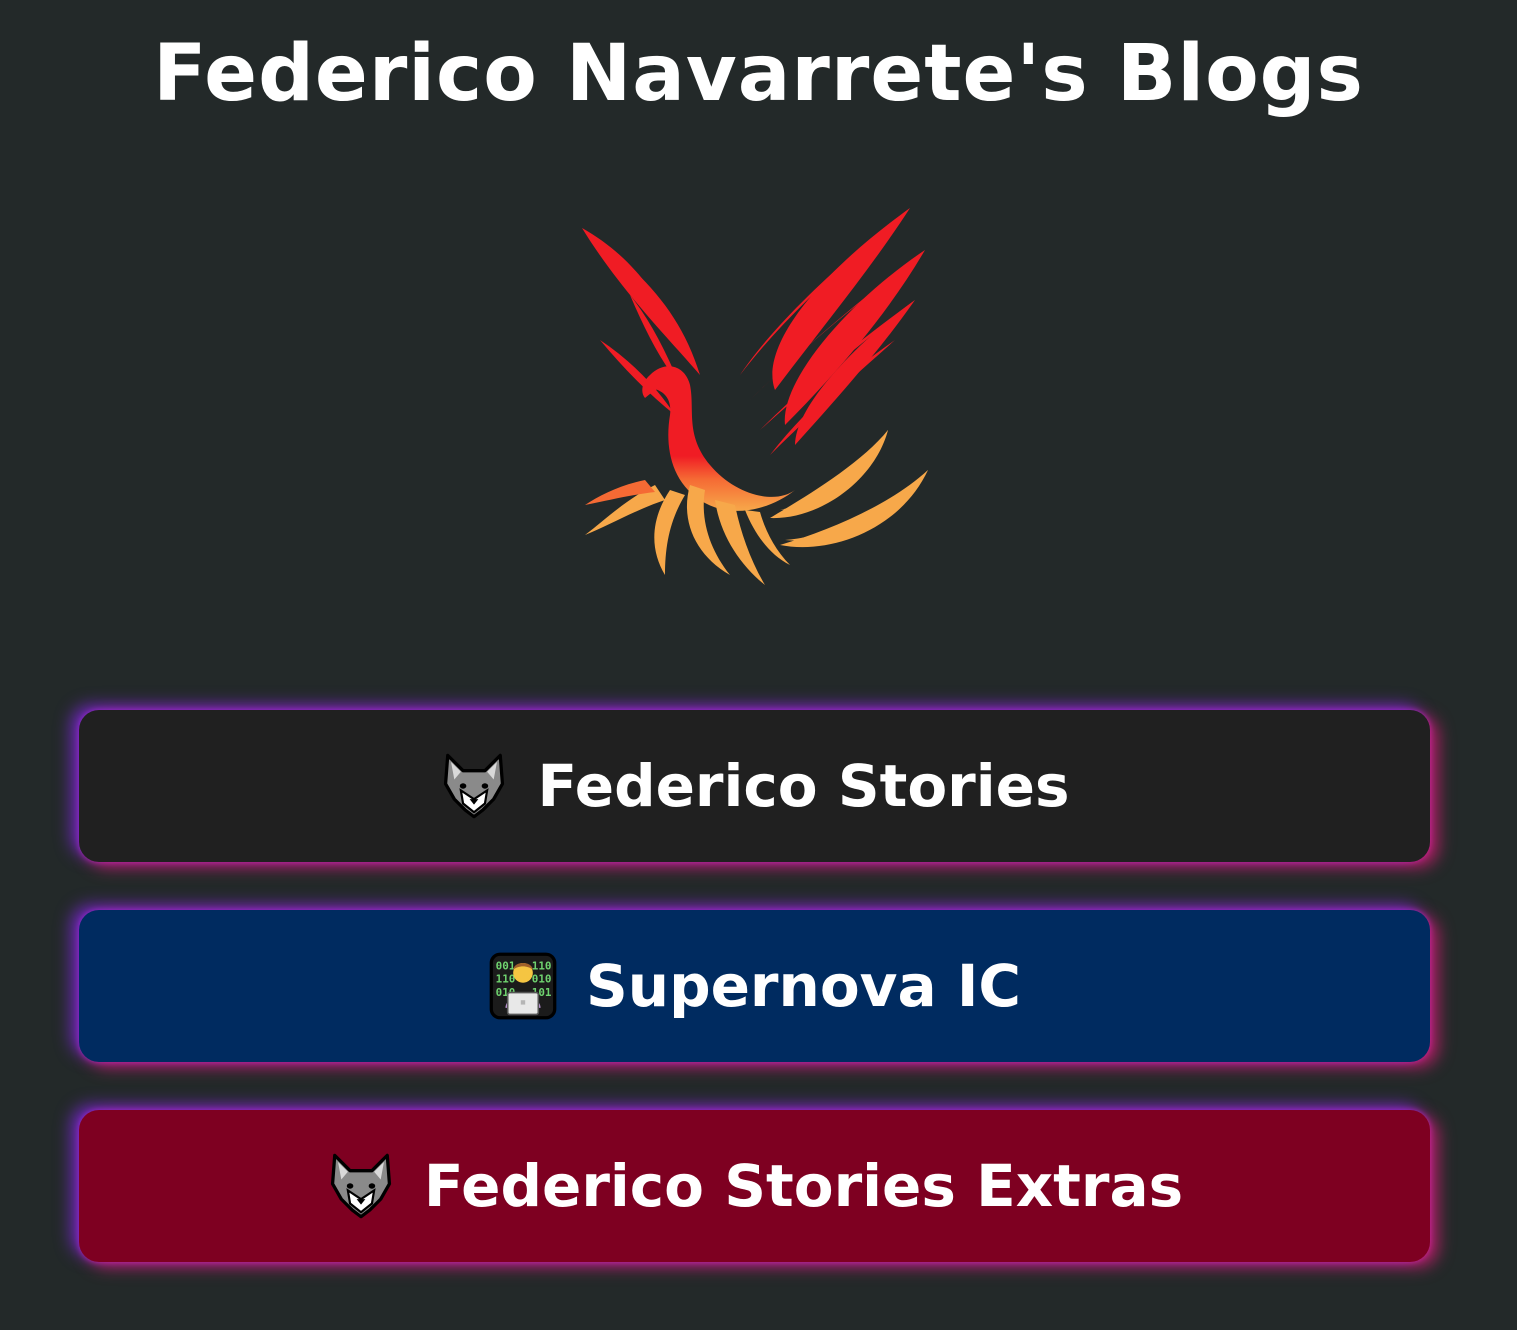  I want to click on svg-text: 010, so click(542, 979).